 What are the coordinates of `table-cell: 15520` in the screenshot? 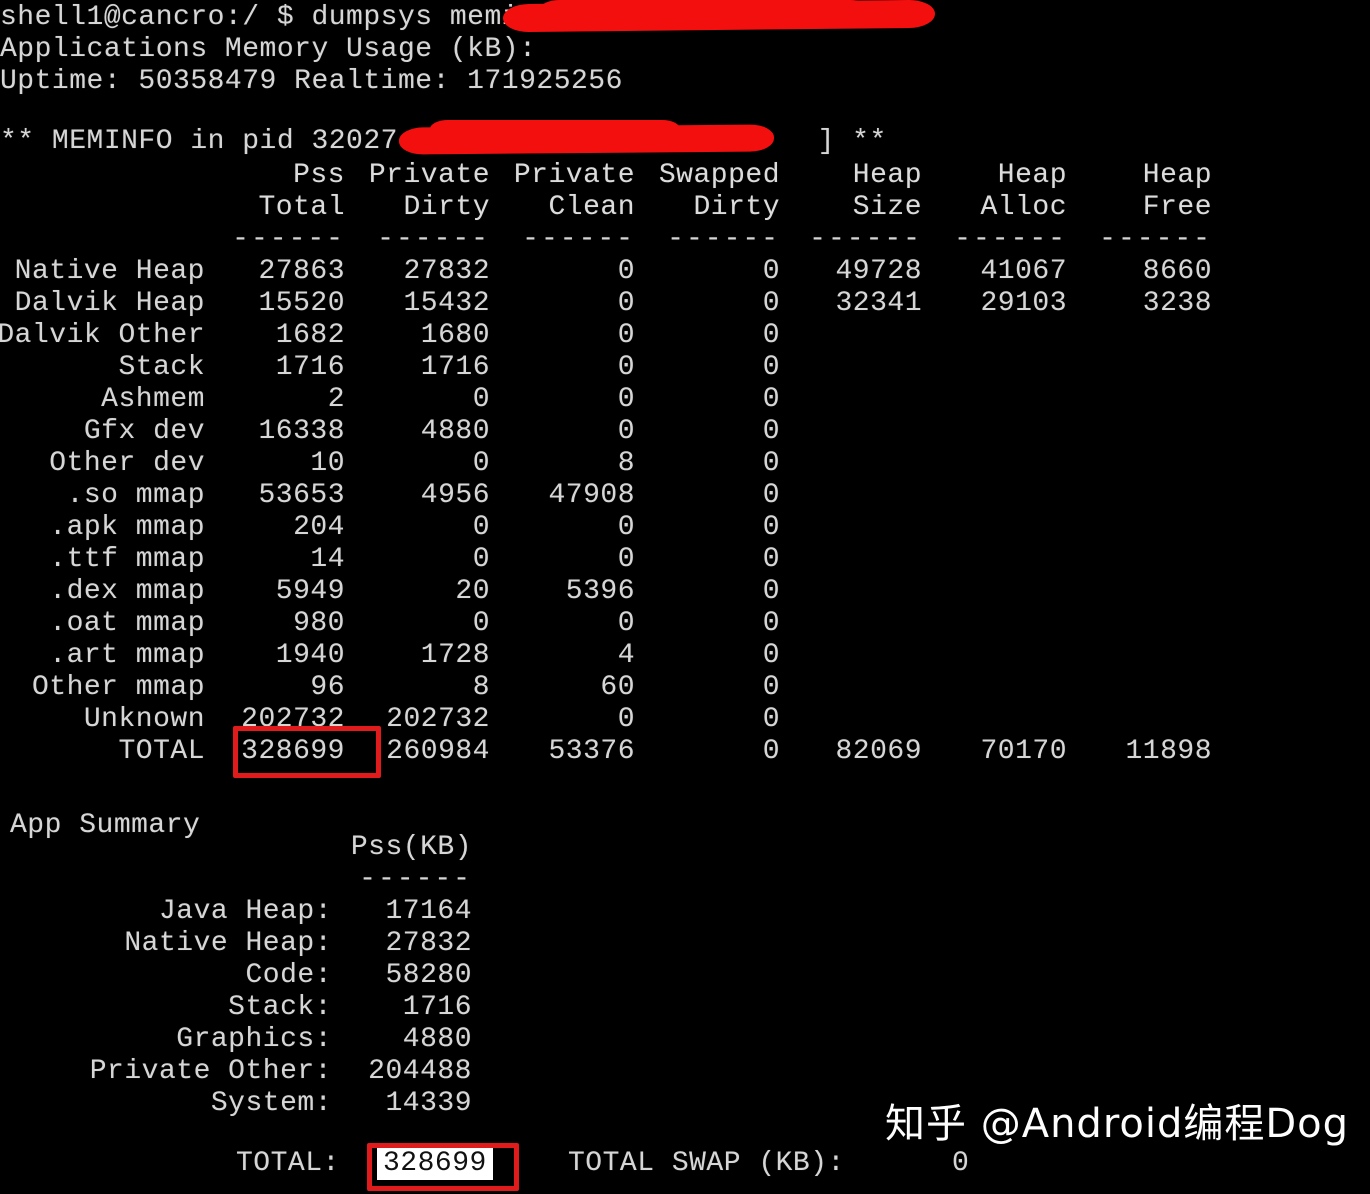 It's located at (301, 303).